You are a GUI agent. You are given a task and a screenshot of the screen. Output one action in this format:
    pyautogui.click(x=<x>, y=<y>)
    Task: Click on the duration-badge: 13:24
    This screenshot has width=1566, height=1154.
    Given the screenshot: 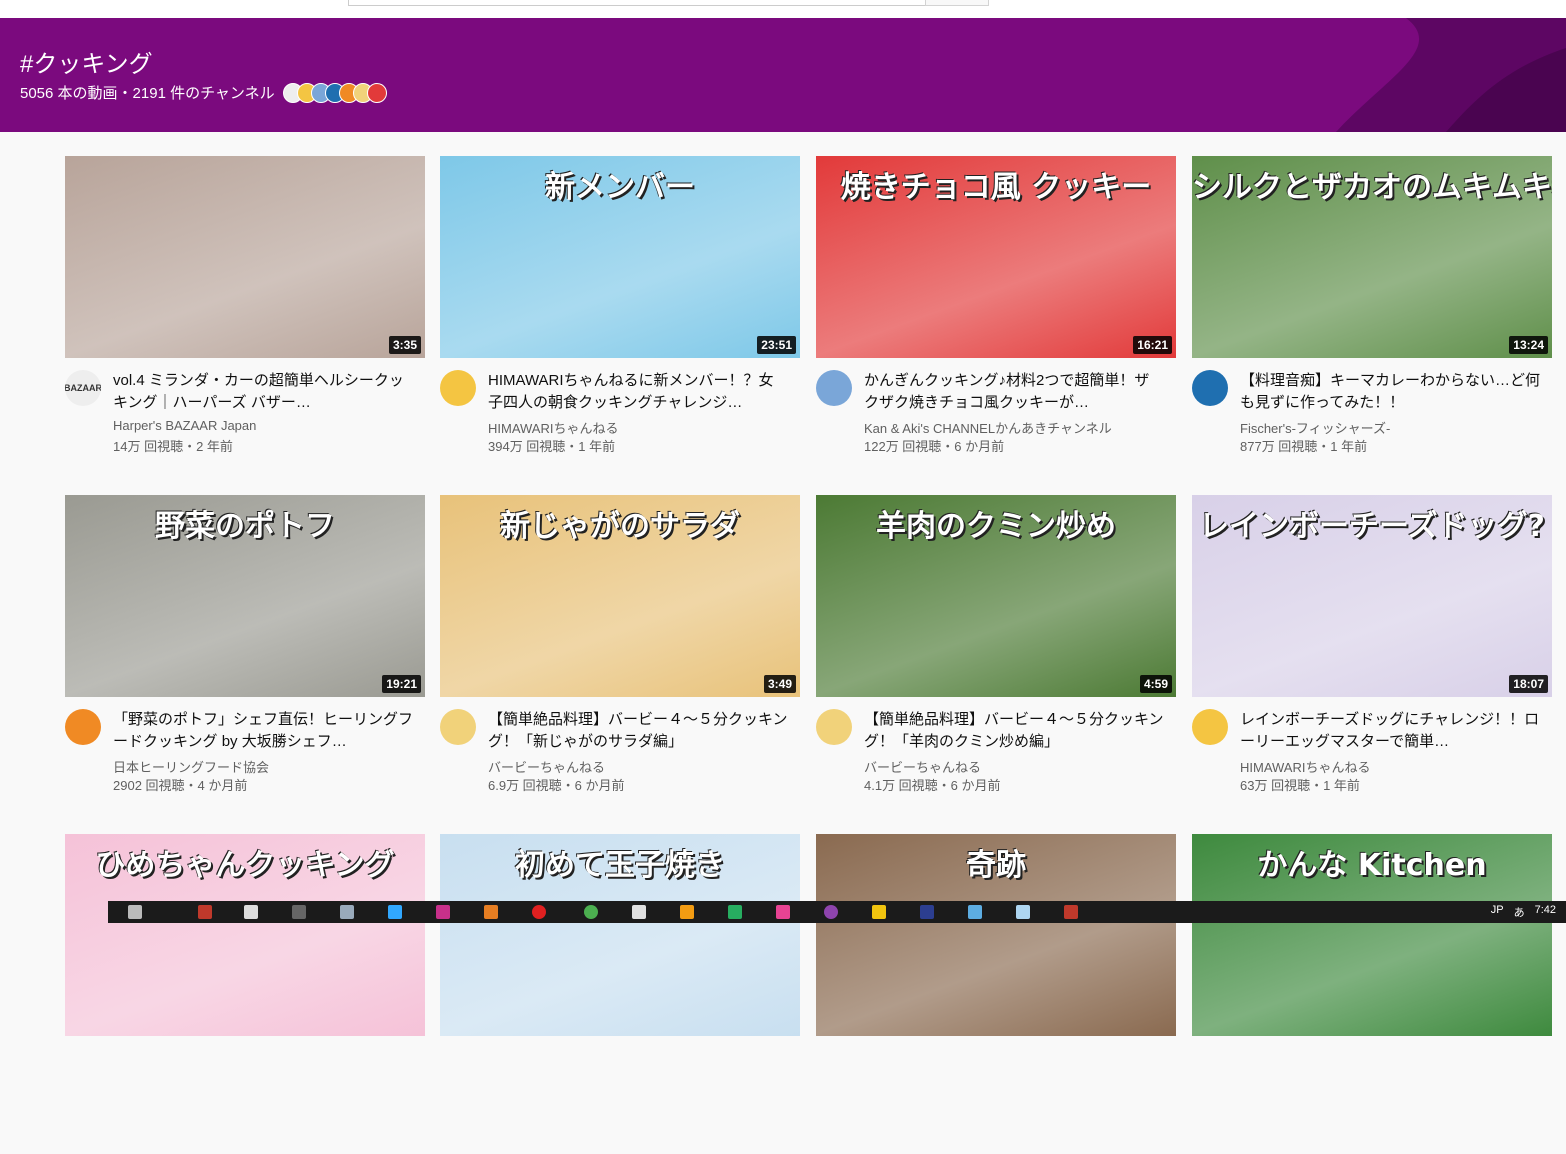 What is the action you would take?
    pyautogui.click(x=1528, y=345)
    